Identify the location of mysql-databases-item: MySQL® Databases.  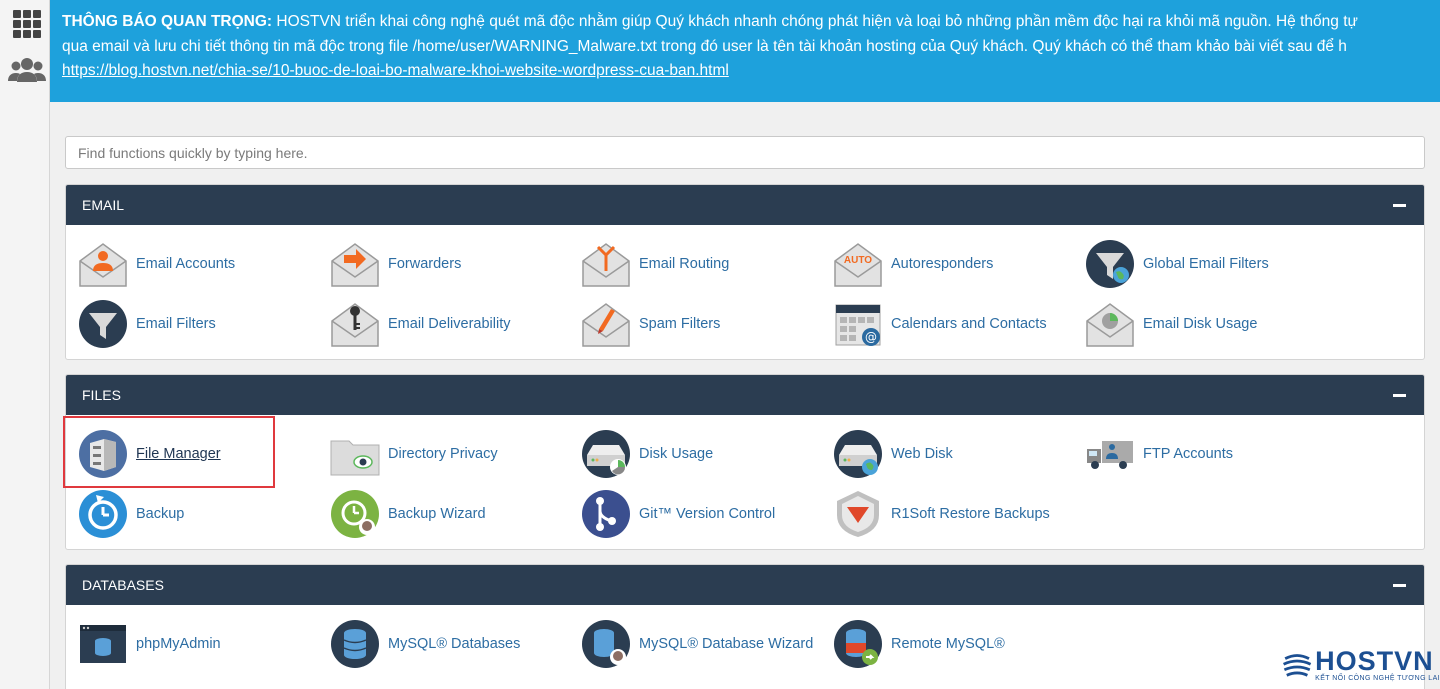
(440, 644).